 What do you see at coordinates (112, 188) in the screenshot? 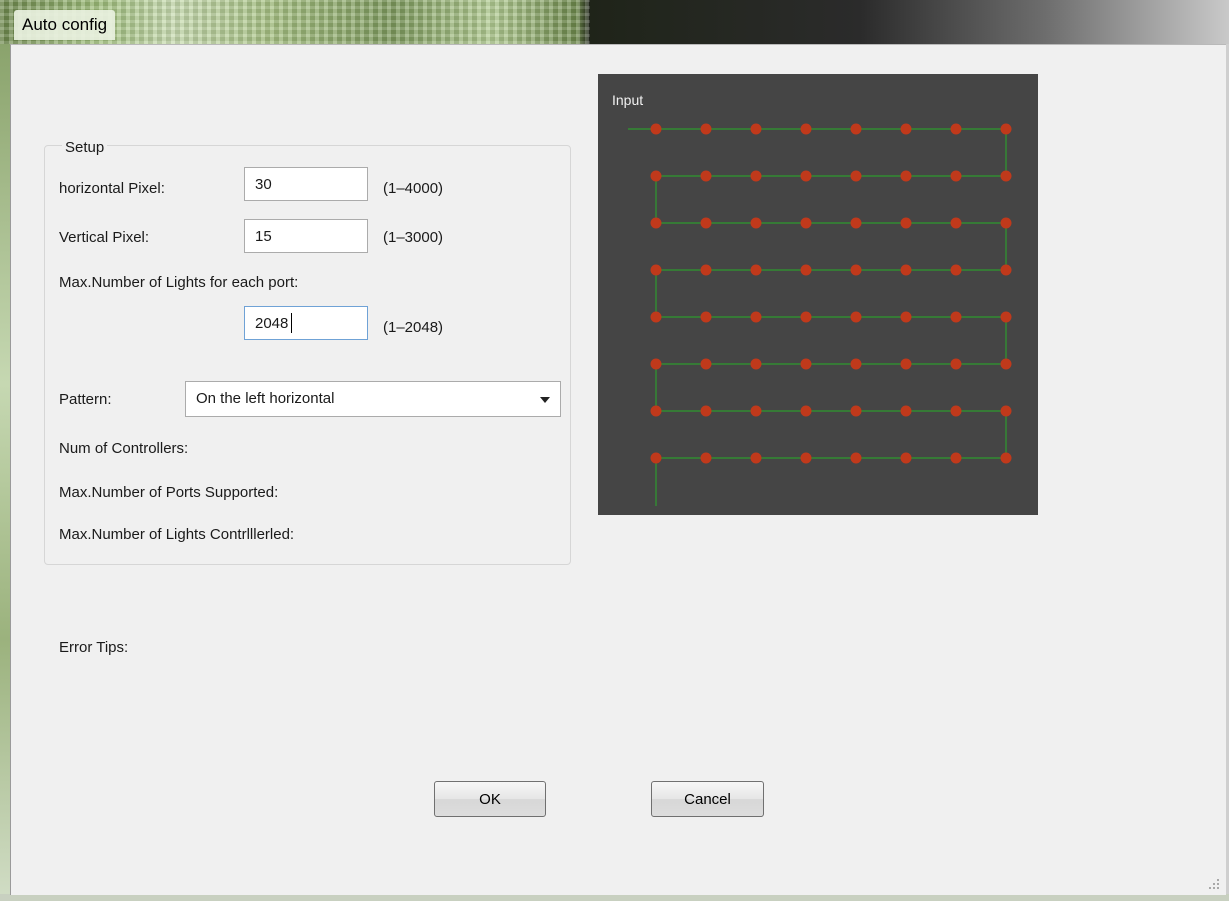
I see `horizontal-pixel-label: horizontal Pixel:` at bounding box center [112, 188].